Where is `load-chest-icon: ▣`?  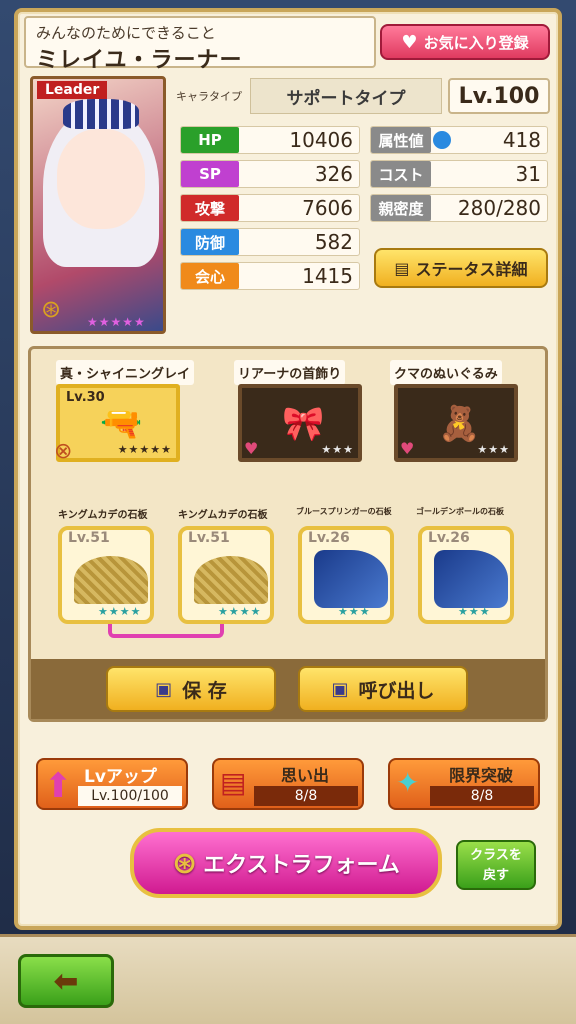
load-chest-icon: ▣ is located at coordinates (340, 689).